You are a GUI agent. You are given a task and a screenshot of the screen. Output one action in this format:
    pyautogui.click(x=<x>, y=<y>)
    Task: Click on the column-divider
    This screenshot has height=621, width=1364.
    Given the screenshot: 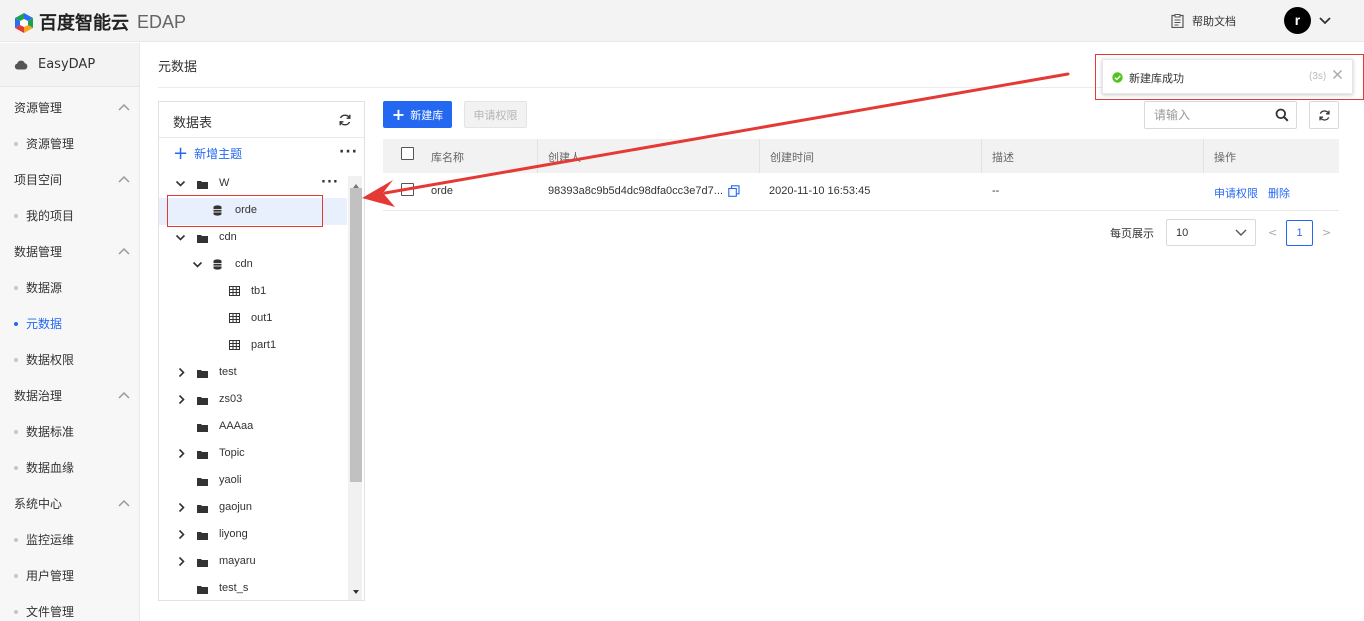 What is the action you would take?
    pyautogui.click(x=981, y=156)
    